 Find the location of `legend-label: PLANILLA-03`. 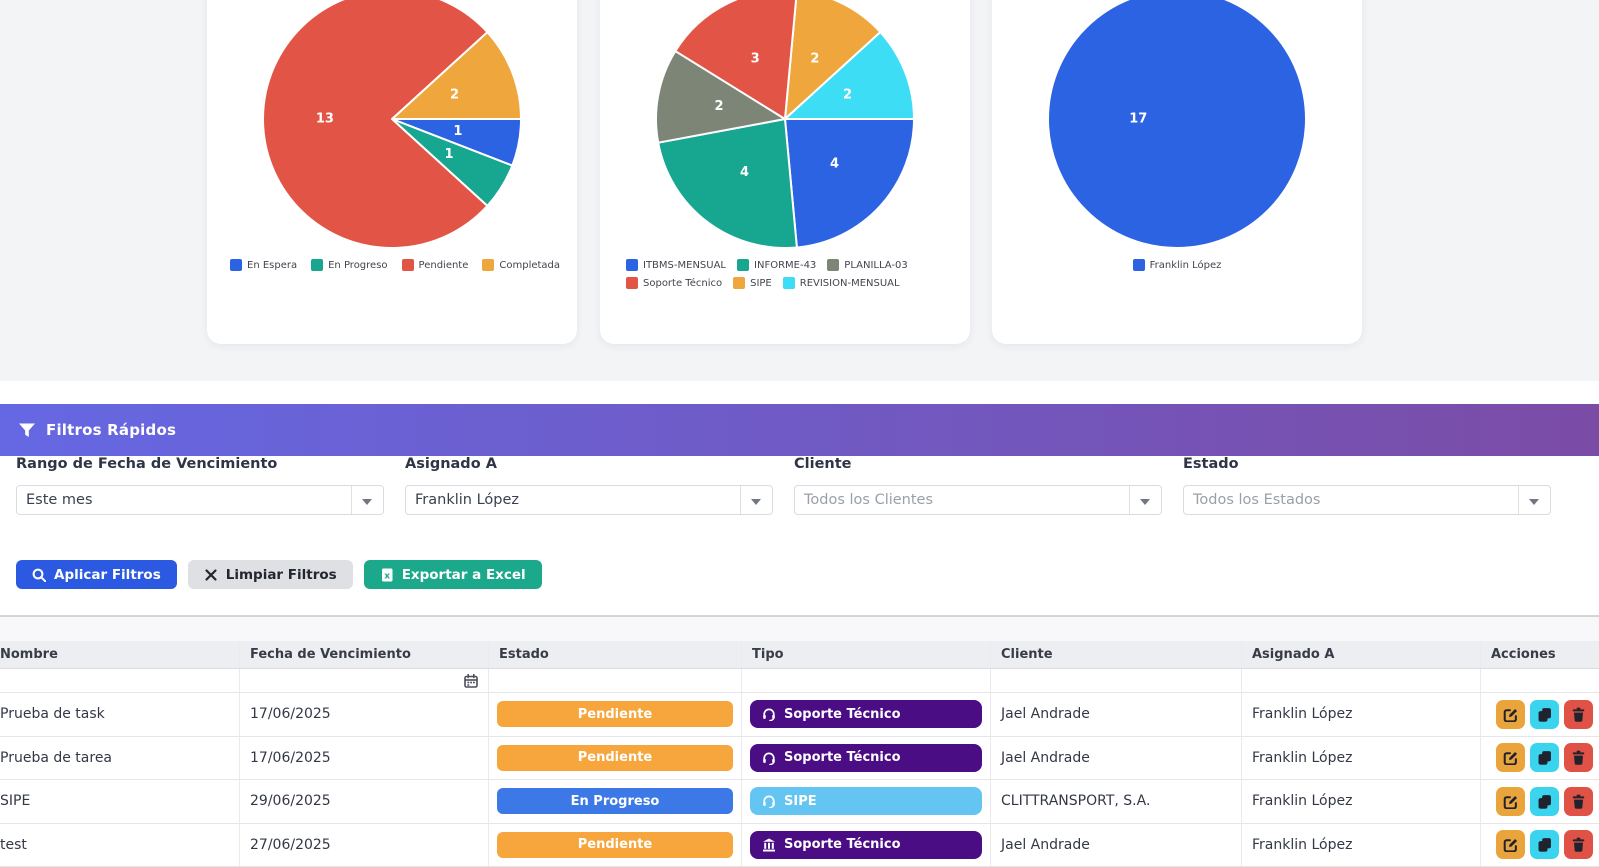

legend-label: PLANILLA-03 is located at coordinates (876, 265).